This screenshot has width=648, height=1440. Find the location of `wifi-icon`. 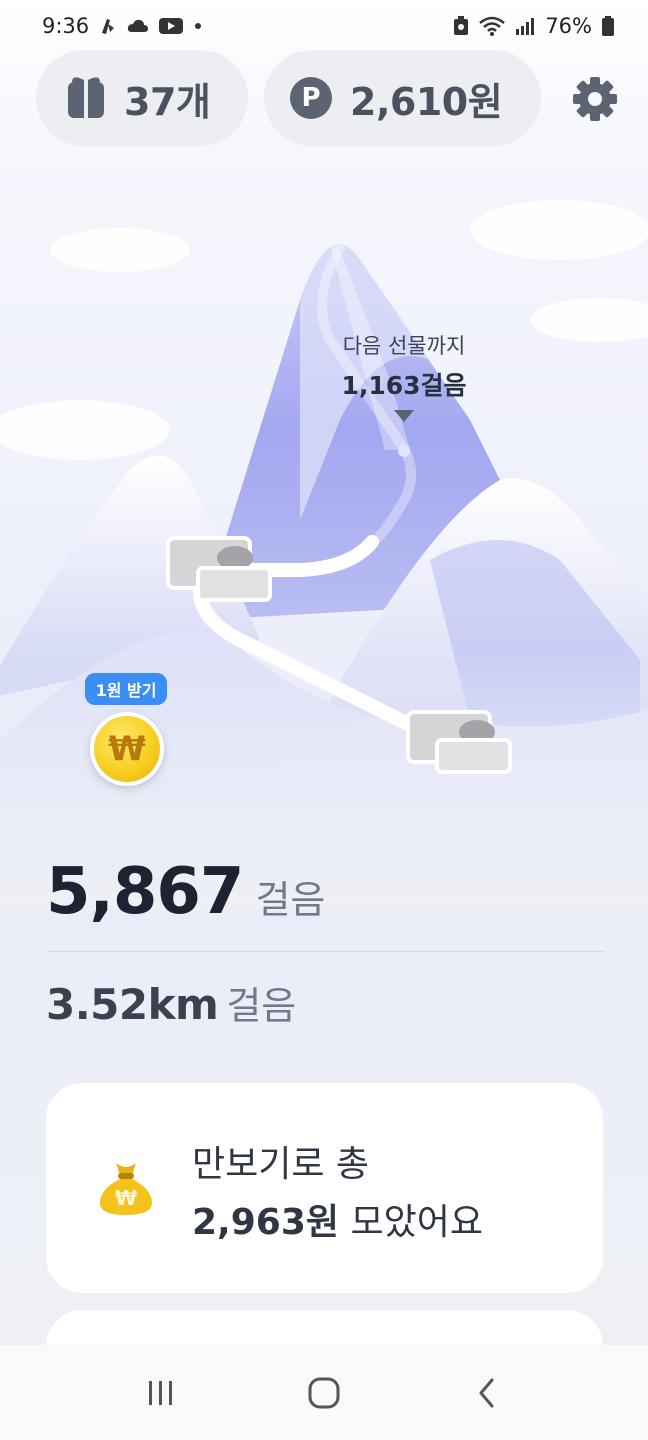

wifi-icon is located at coordinates (492, 26).